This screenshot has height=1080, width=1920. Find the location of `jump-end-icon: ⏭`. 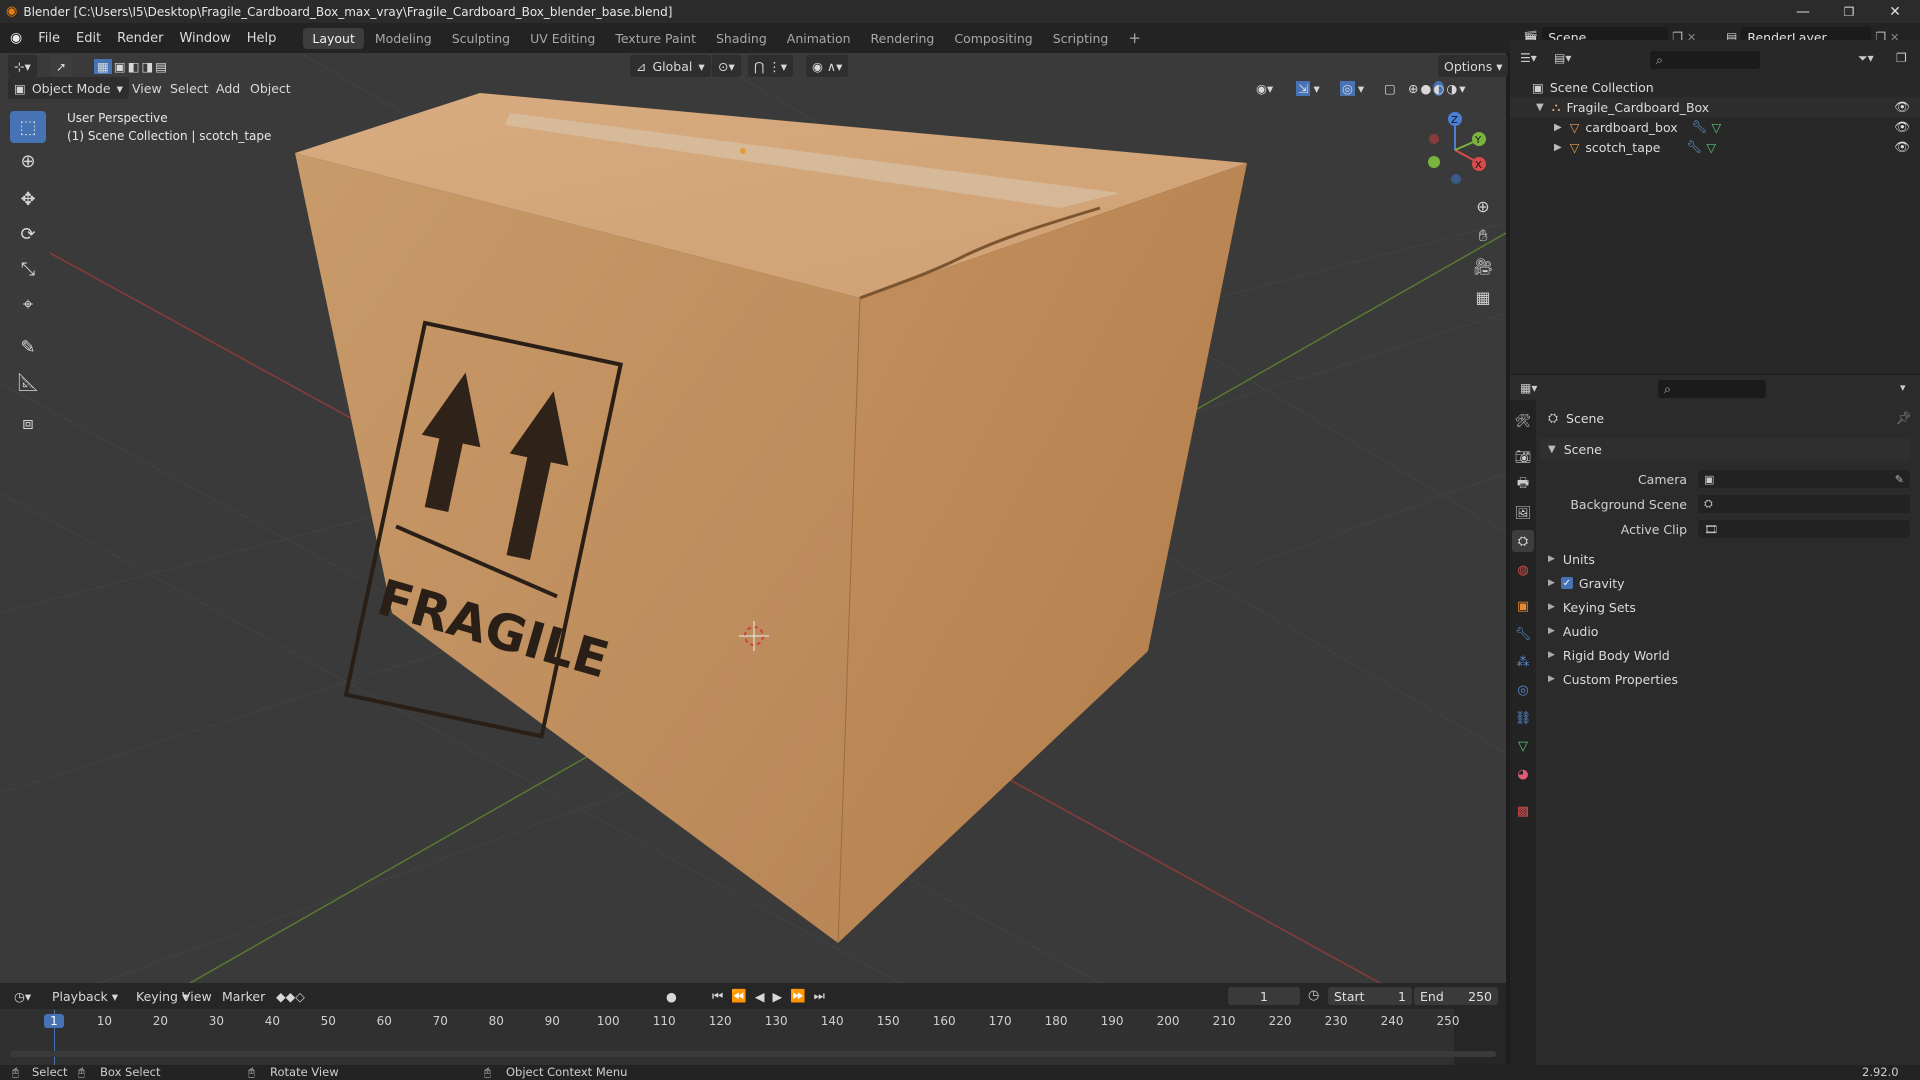

jump-end-icon: ⏭ is located at coordinates (819, 996).